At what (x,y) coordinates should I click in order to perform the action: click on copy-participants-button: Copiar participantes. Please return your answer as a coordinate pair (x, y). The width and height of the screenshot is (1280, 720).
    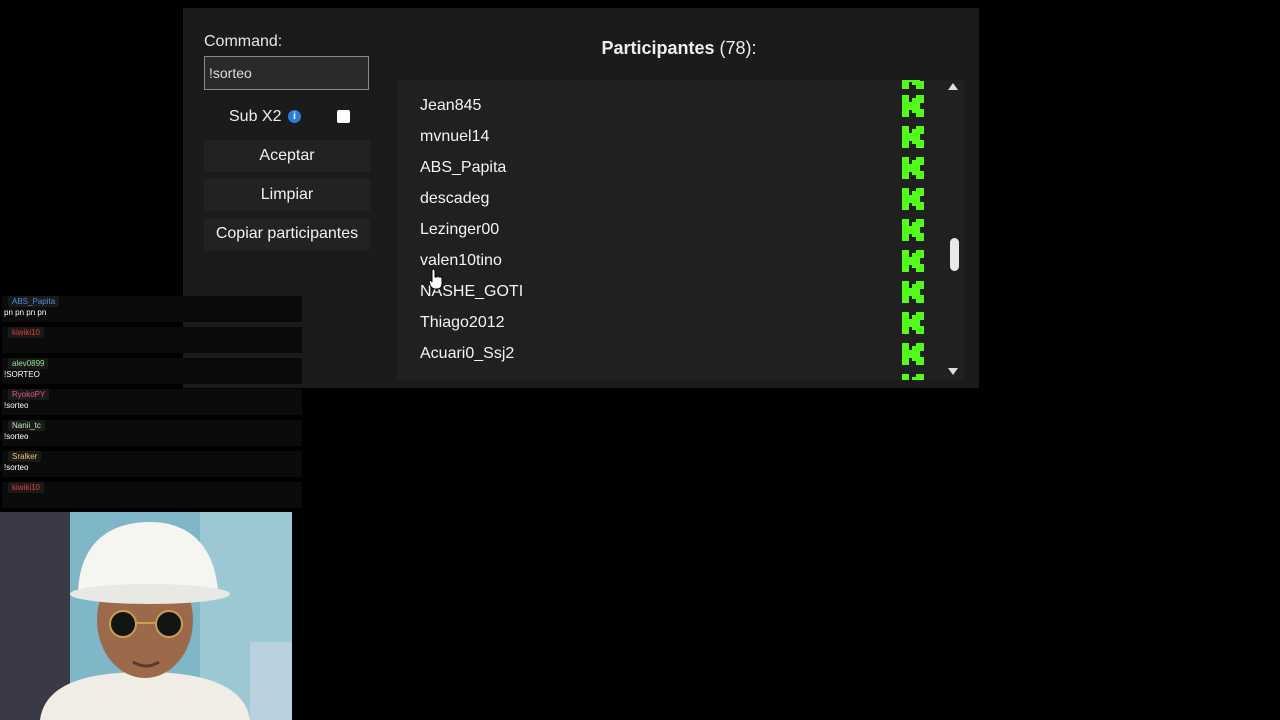
    Looking at the image, I should click on (287, 234).